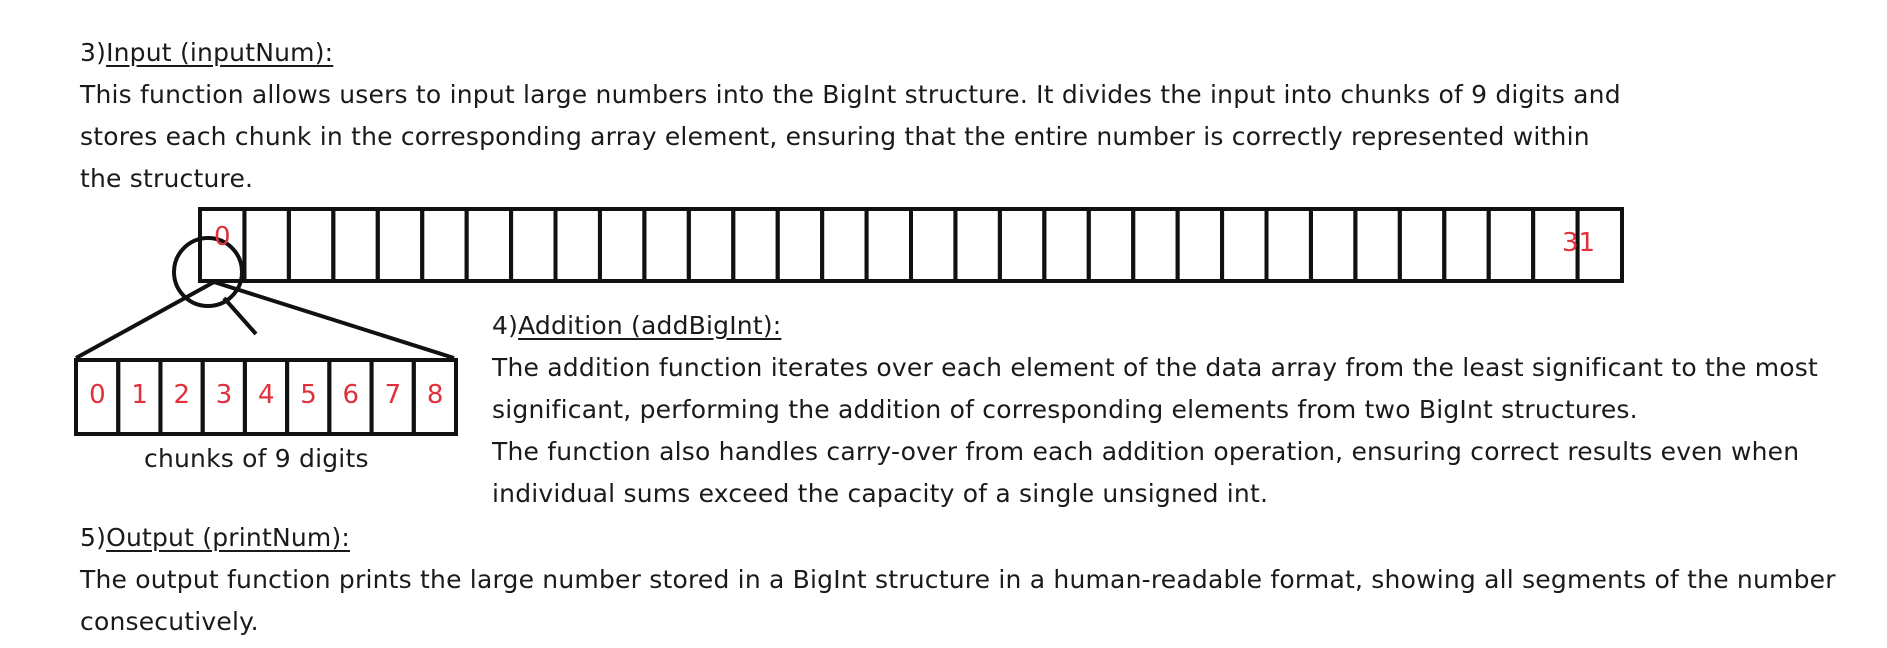 This screenshot has width=1887, height=648. I want to click on chunk-digit-label: 0, so click(97, 395).